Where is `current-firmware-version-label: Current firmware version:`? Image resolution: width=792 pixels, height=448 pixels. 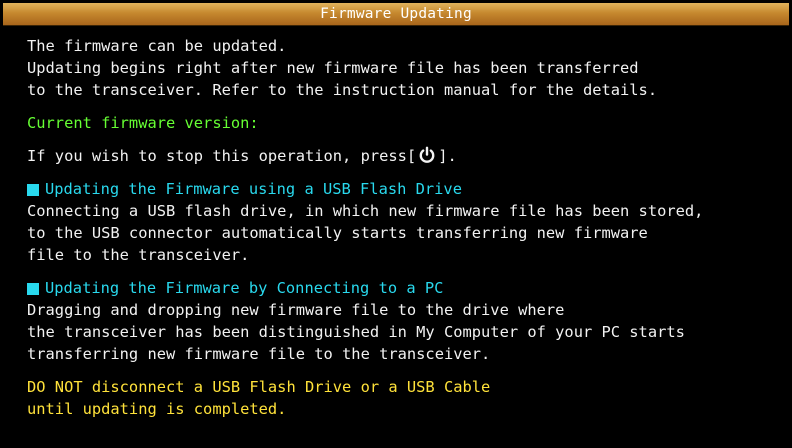
current-firmware-version-label: Current firmware version: is located at coordinates (143, 123).